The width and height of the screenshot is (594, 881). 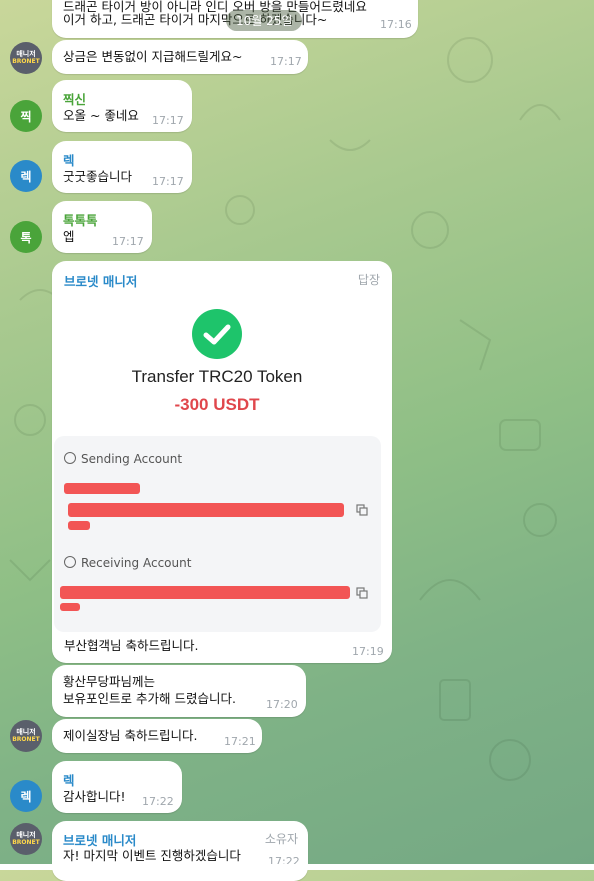 I want to click on avatar: 찍, so click(x=26, y=116).